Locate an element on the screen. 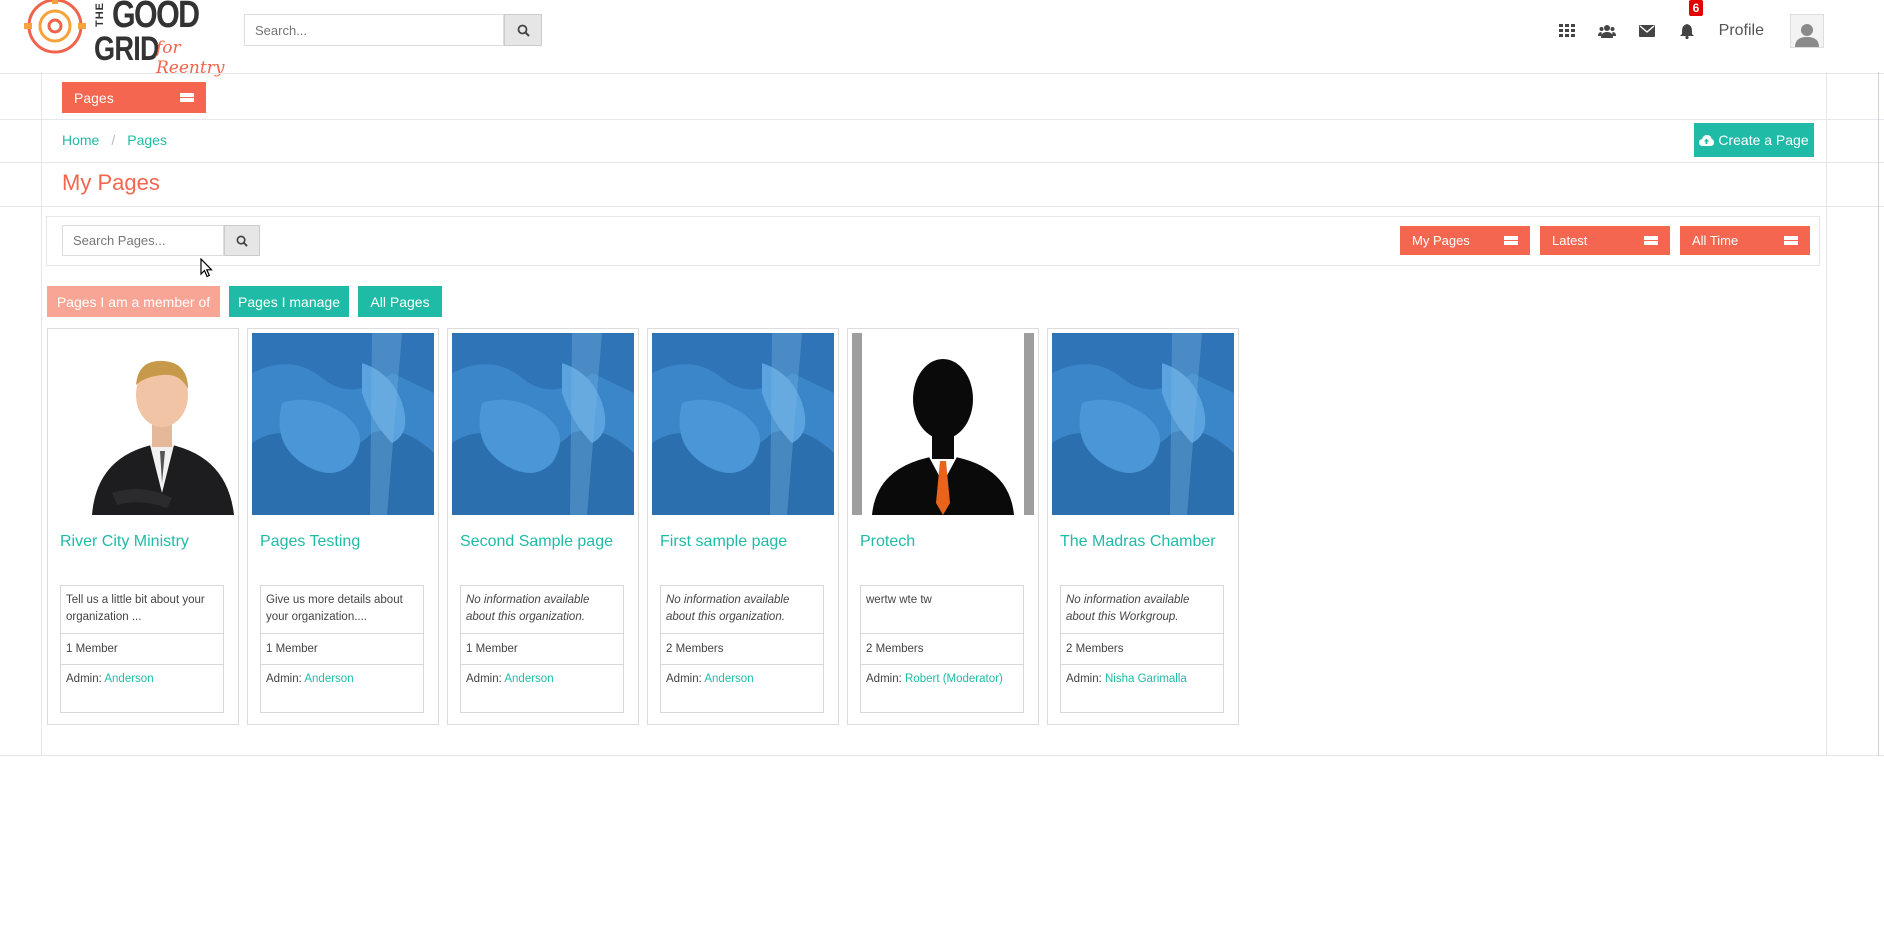 The height and width of the screenshot is (931, 1884). site-logo: THE GOOD GRID for Reentry is located at coordinates (132, 39).